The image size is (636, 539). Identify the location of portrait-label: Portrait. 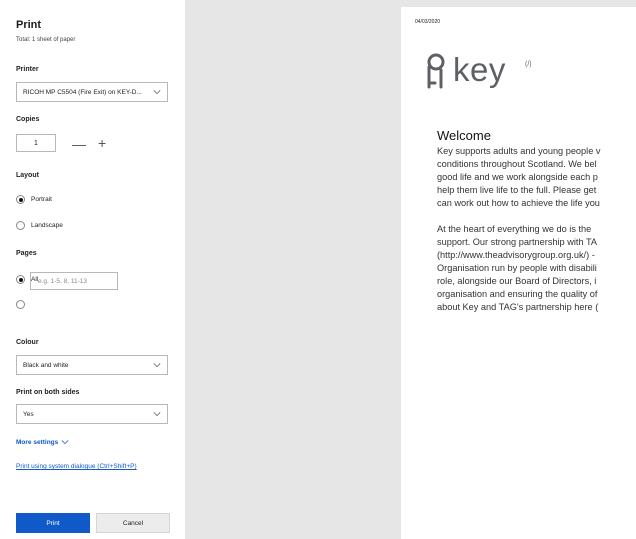
(41, 199).